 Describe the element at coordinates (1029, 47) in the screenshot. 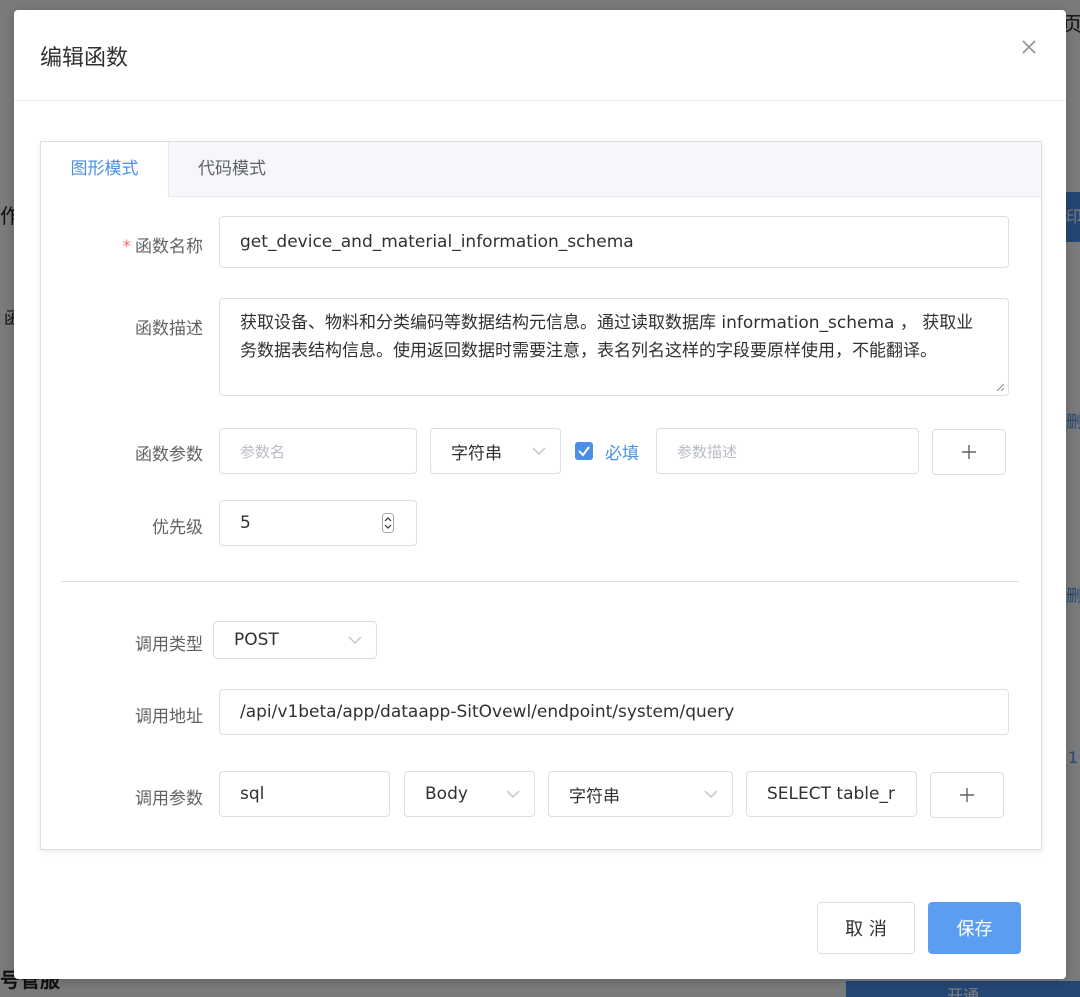

I see `close-icon` at that location.